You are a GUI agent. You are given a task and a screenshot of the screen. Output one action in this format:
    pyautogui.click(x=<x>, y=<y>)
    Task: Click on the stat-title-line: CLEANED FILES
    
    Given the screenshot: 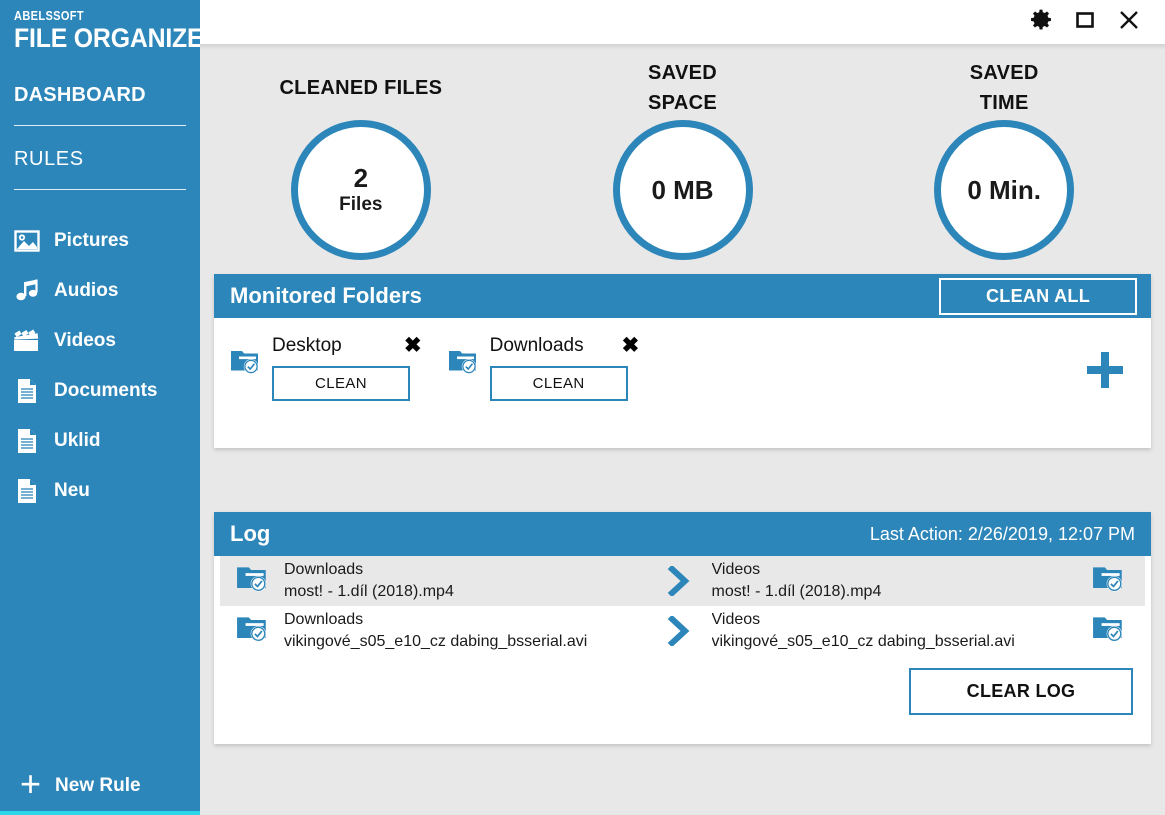 What is the action you would take?
    pyautogui.click(x=361, y=88)
    